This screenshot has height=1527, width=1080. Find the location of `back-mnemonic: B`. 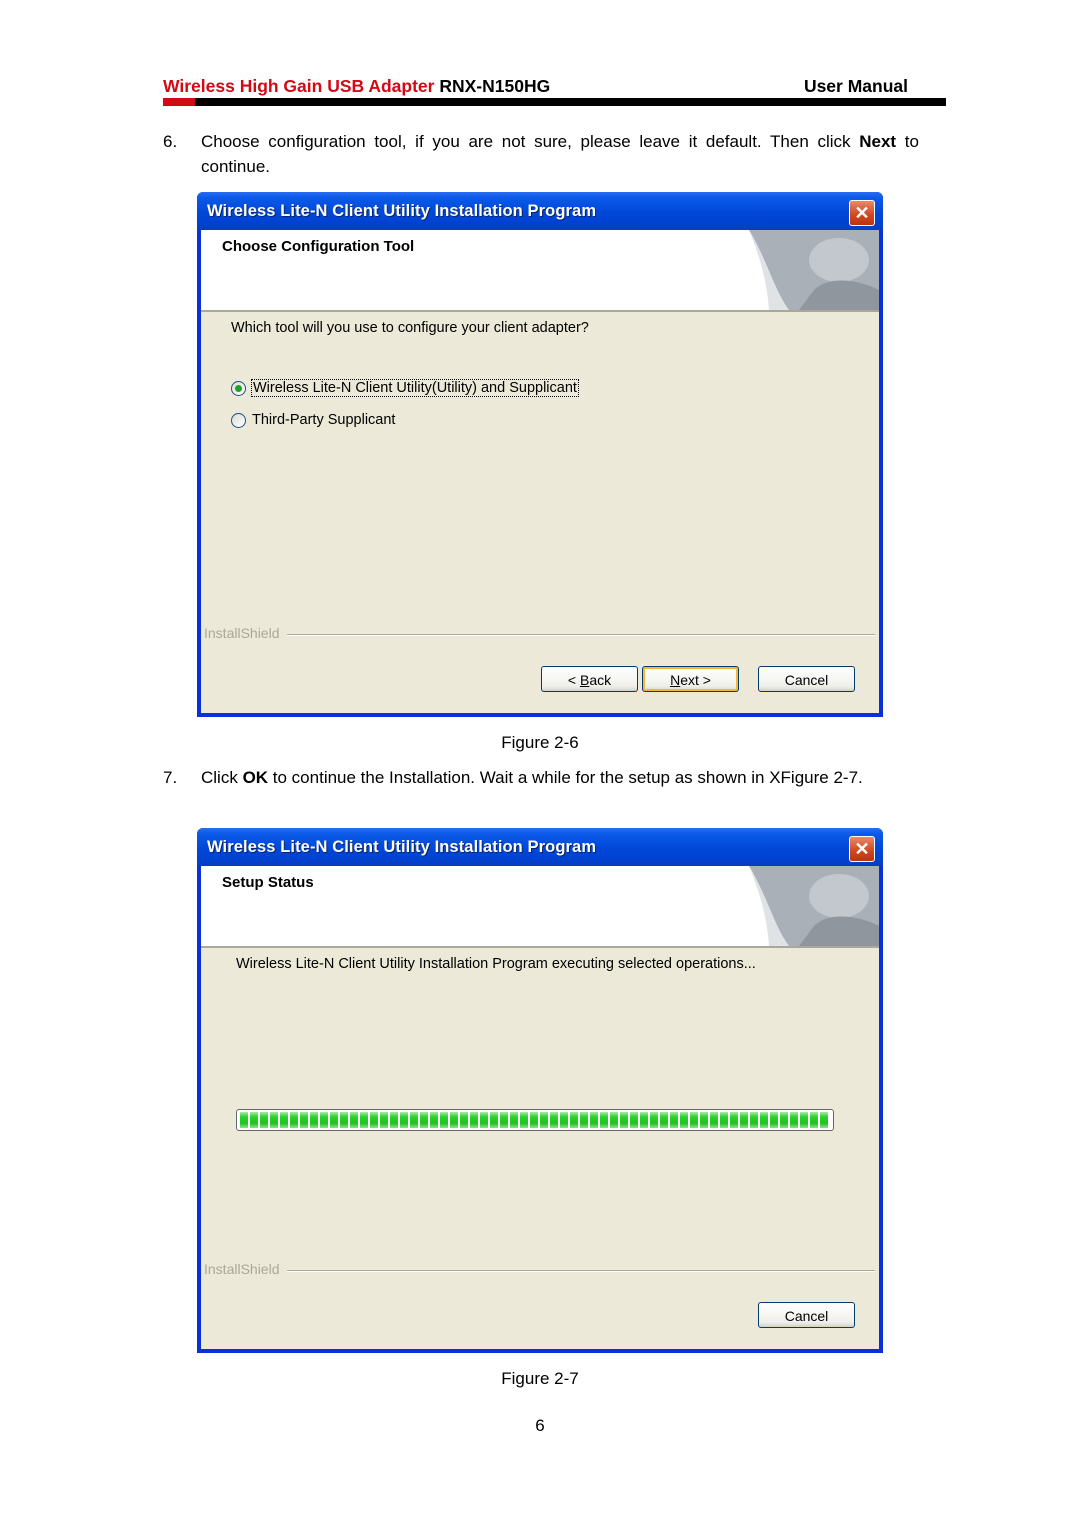

back-mnemonic: B is located at coordinates (584, 680).